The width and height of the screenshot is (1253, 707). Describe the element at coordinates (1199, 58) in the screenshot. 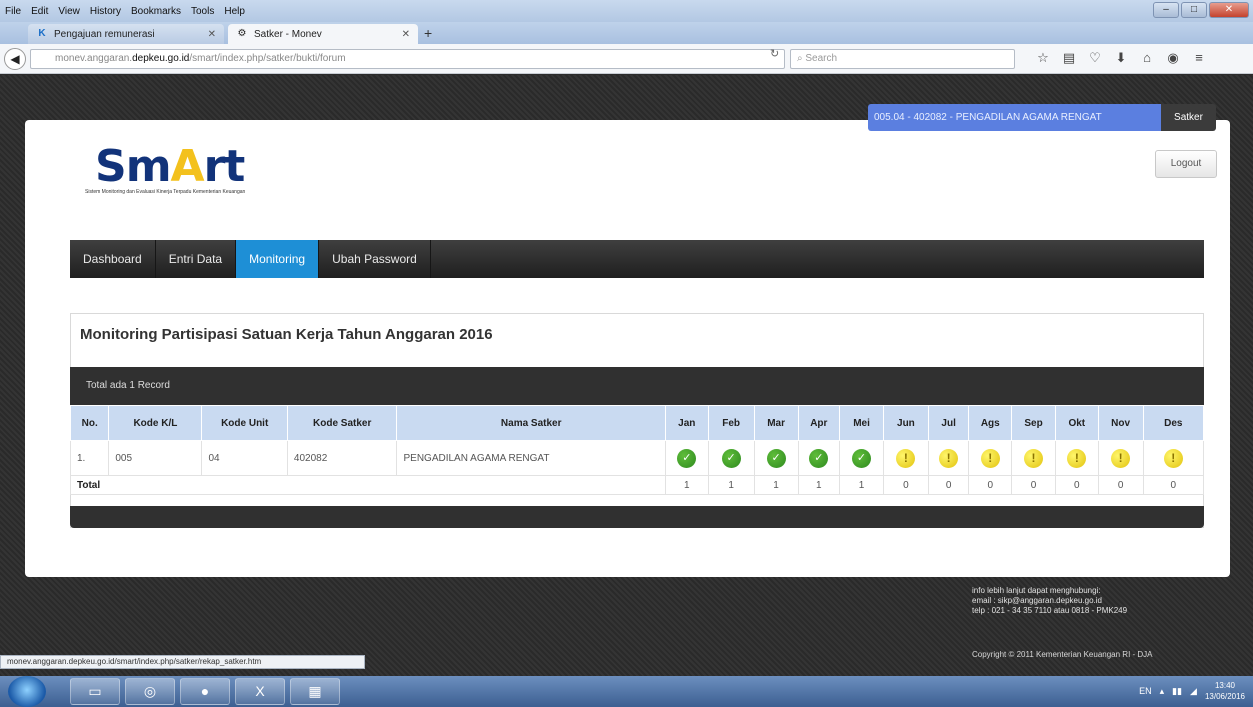

I see `hamburger-menu-icon: ≡` at that location.